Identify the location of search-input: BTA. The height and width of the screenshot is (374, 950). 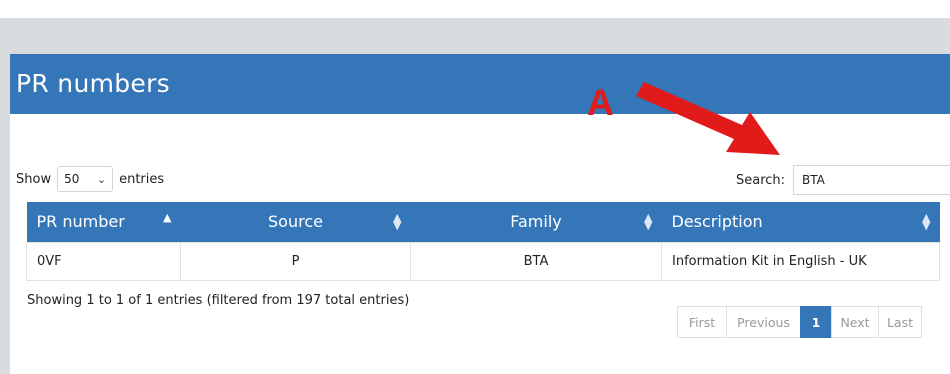
(871, 180).